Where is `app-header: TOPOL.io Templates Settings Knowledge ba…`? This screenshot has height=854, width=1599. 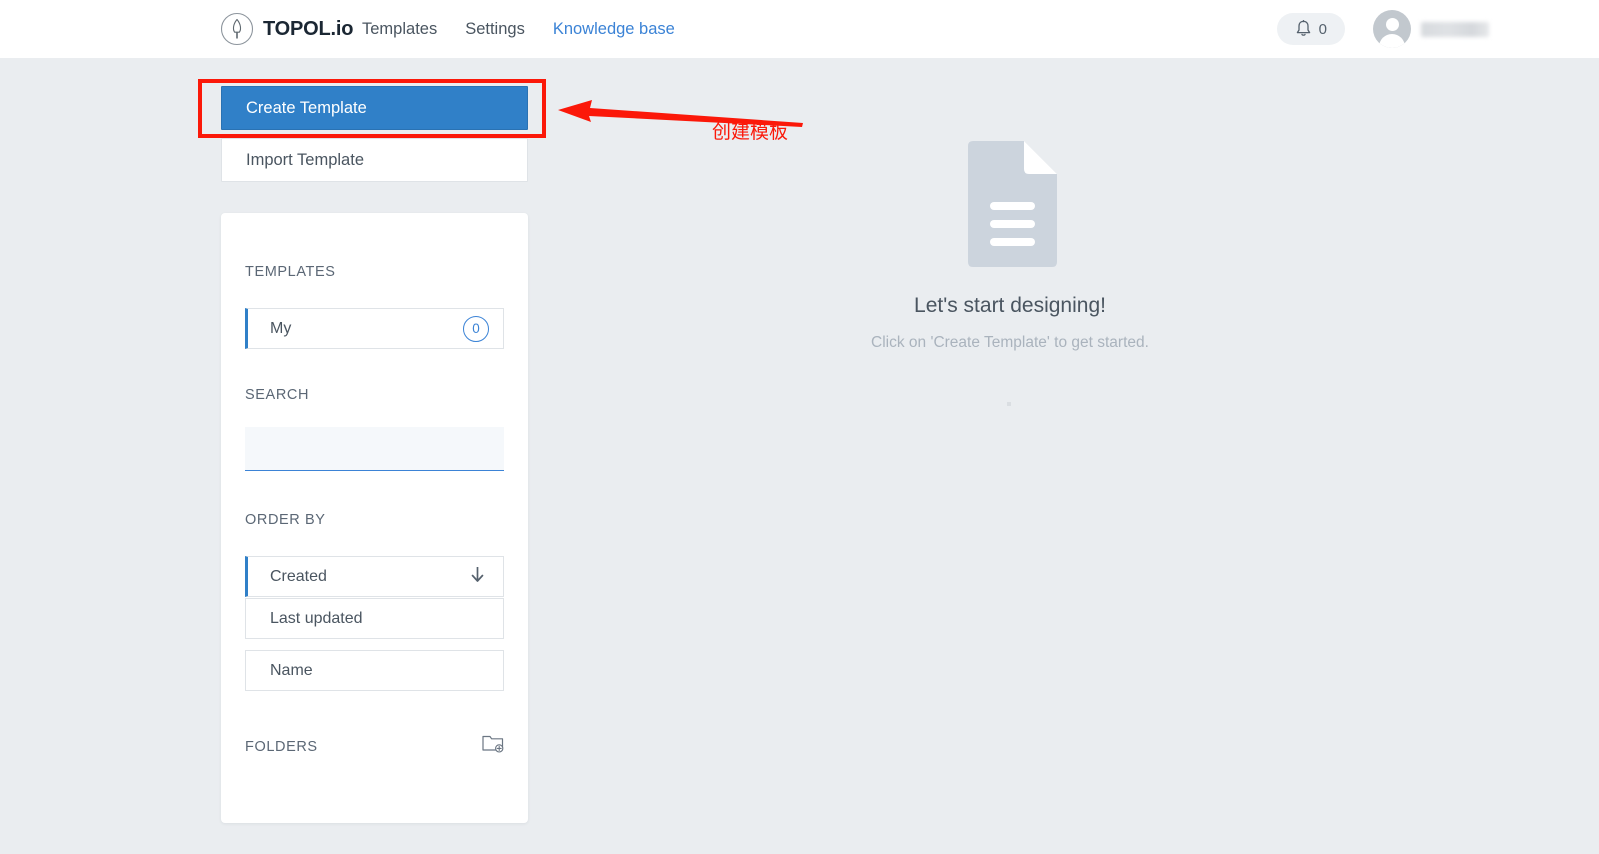 app-header: TOPOL.io Templates Settings Knowledge ba… is located at coordinates (799, 29).